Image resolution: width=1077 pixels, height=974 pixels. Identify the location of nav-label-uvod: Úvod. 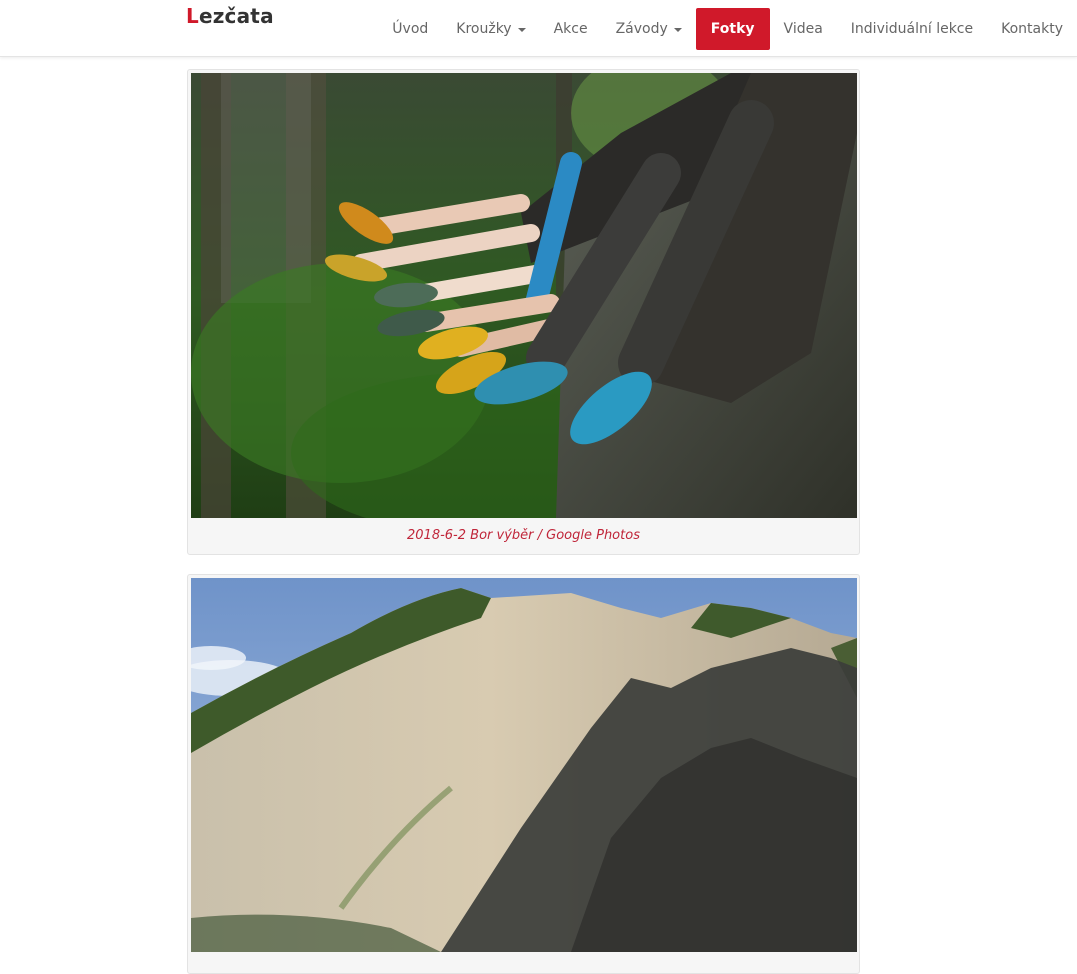
(410, 29).